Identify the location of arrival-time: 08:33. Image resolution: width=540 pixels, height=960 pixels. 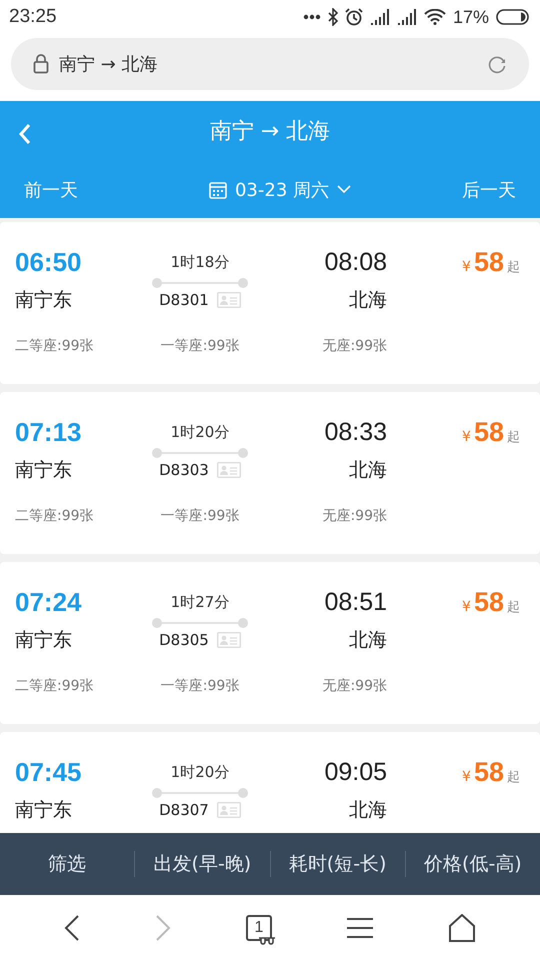
(355, 432).